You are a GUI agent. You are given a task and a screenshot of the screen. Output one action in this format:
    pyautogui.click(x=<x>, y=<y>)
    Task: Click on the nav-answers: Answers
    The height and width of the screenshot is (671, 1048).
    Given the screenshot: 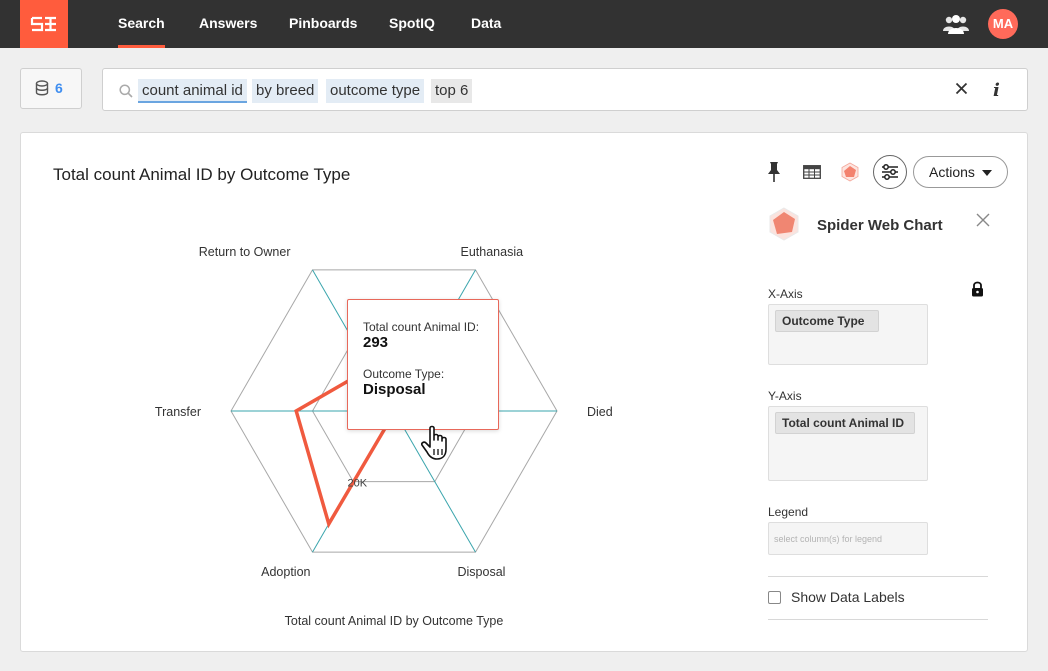 What is the action you would take?
    pyautogui.click(x=228, y=24)
    